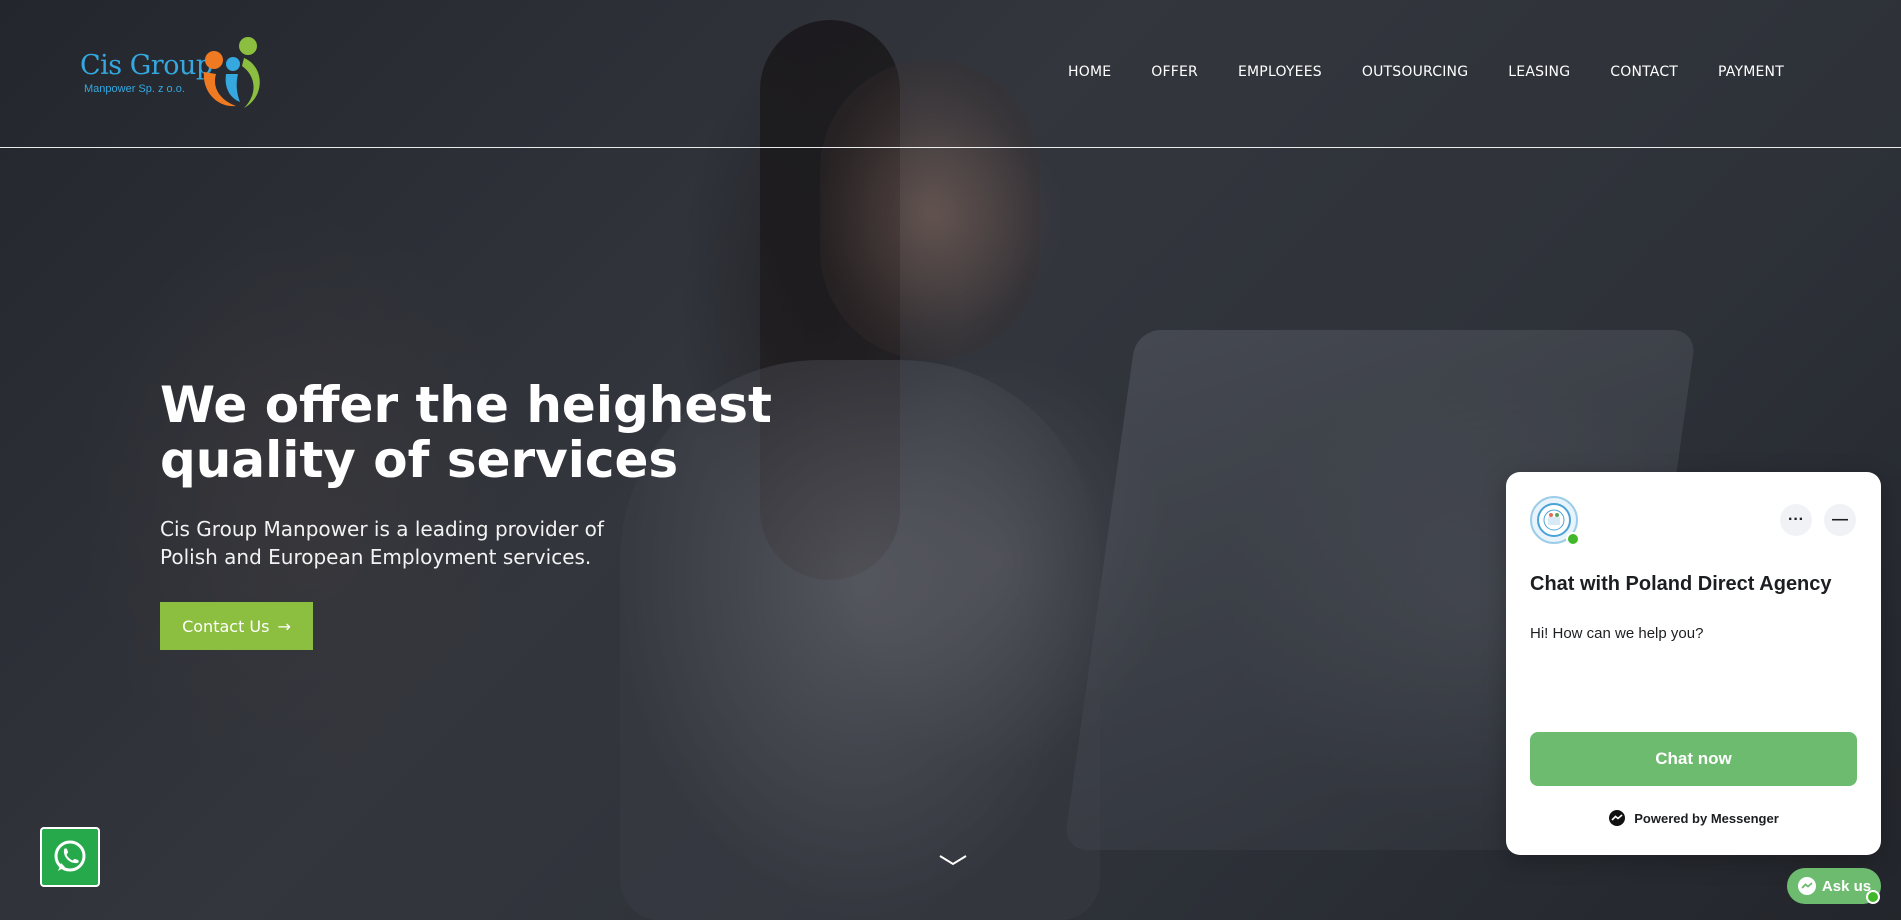 The height and width of the screenshot is (920, 1901). Describe the element at coordinates (134, 89) in the screenshot. I see `logo-subtitle: Manpower Sp. z o.o.` at that location.